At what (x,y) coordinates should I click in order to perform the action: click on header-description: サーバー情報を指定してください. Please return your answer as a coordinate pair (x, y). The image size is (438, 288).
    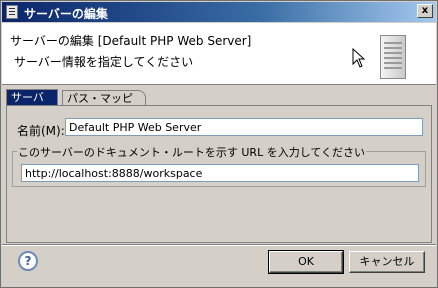
    Looking at the image, I should click on (104, 62).